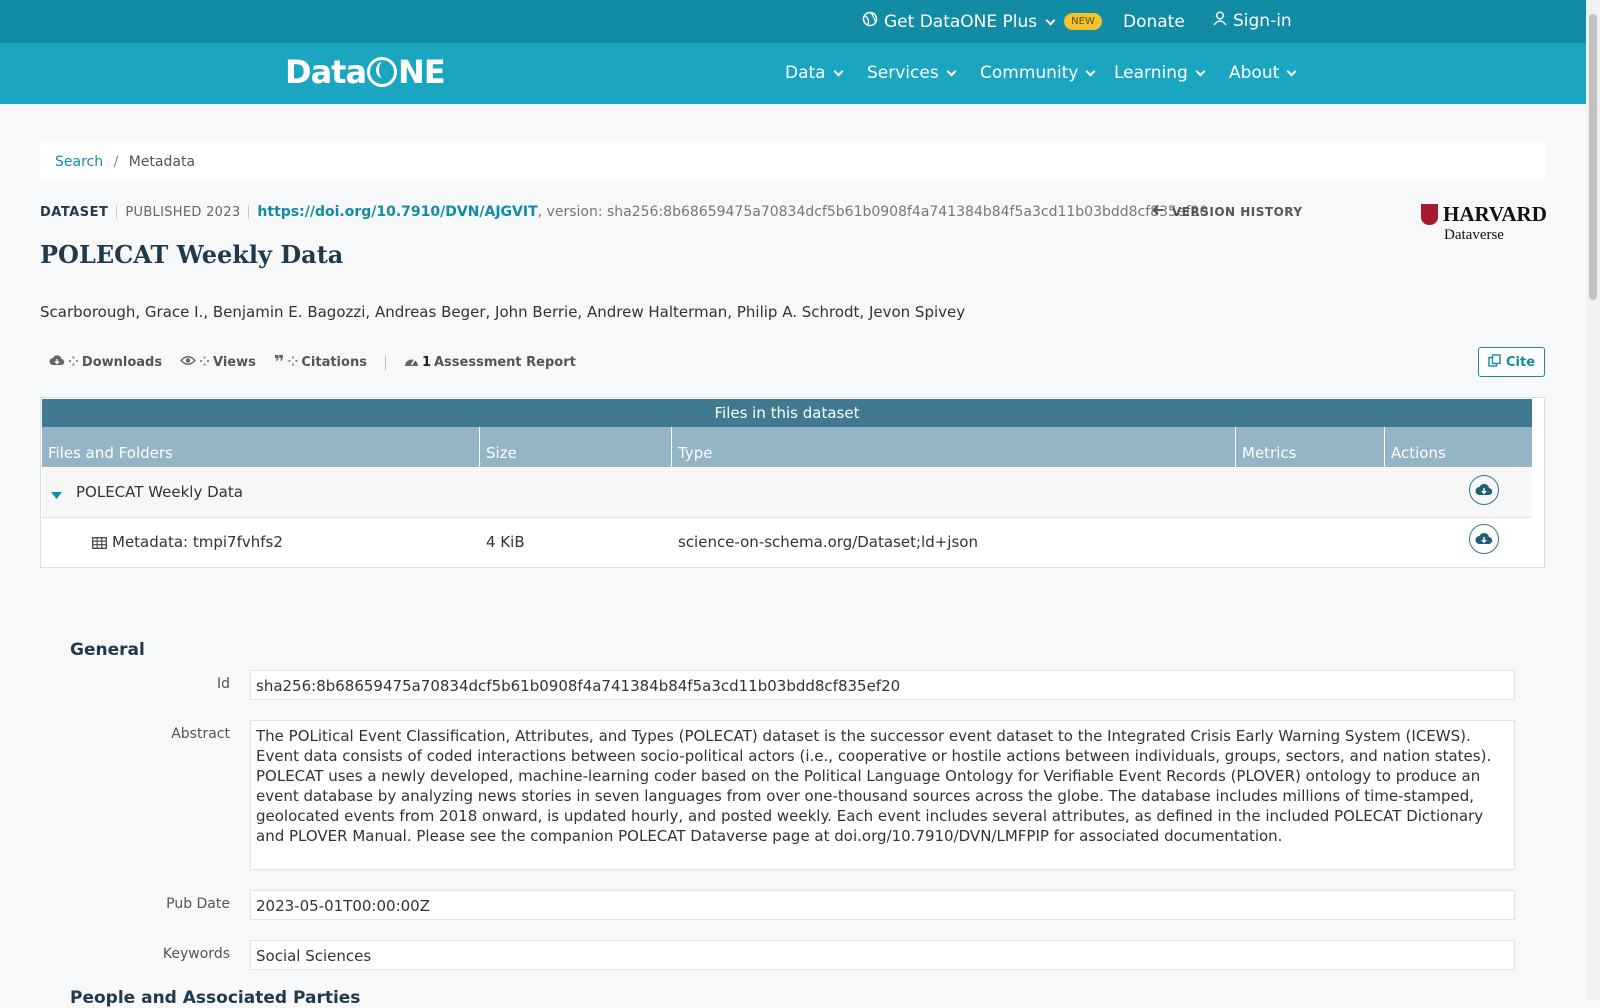 The image size is (1600, 1008). I want to click on pub-date-value: 2023-05-01T00:00:00Z, so click(882, 905).